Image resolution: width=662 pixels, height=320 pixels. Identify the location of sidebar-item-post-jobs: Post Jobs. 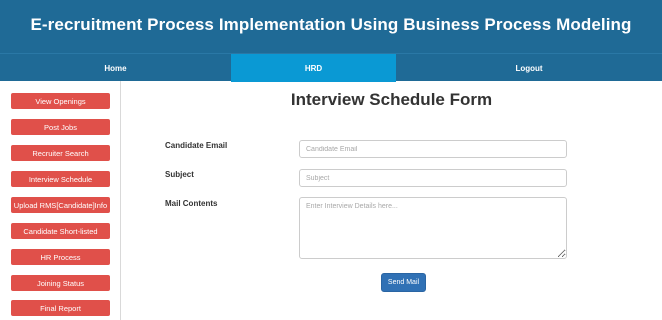
(60, 127).